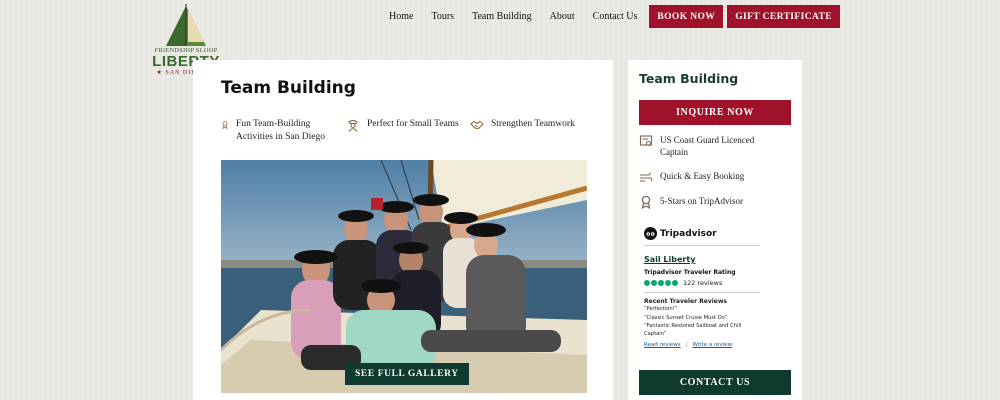 Image resolution: width=1000 pixels, height=400 pixels. Describe the element at coordinates (407, 374) in the screenshot. I see `see-full-gallery-button: SEE FULL GALLERY` at that location.